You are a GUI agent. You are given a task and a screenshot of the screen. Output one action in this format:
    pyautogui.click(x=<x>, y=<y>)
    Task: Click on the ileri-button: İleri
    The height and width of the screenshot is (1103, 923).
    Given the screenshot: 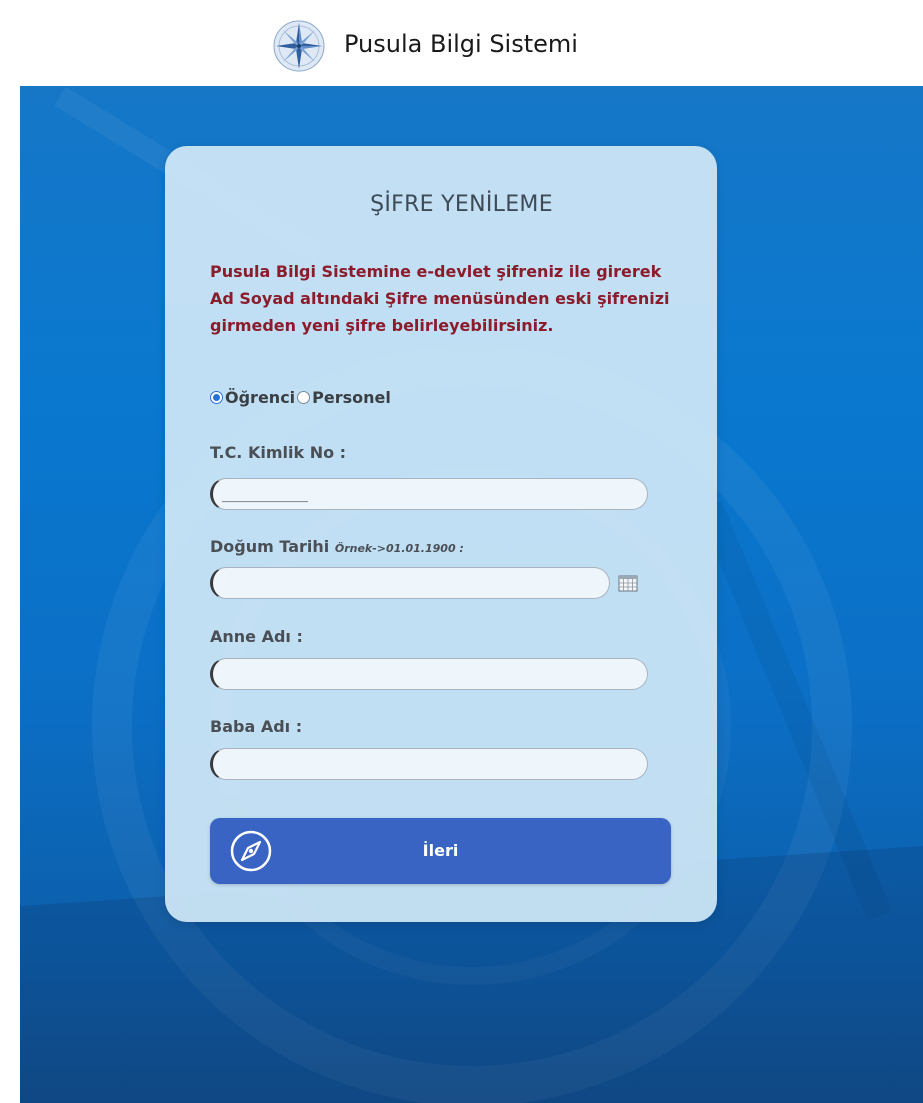 What is the action you would take?
    pyautogui.click(x=440, y=851)
    